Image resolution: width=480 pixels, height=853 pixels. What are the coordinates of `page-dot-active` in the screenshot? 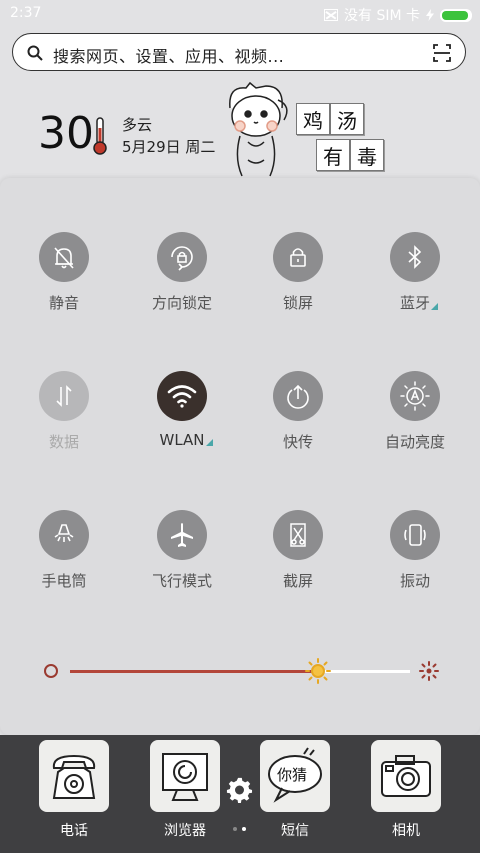 It's located at (244, 829).